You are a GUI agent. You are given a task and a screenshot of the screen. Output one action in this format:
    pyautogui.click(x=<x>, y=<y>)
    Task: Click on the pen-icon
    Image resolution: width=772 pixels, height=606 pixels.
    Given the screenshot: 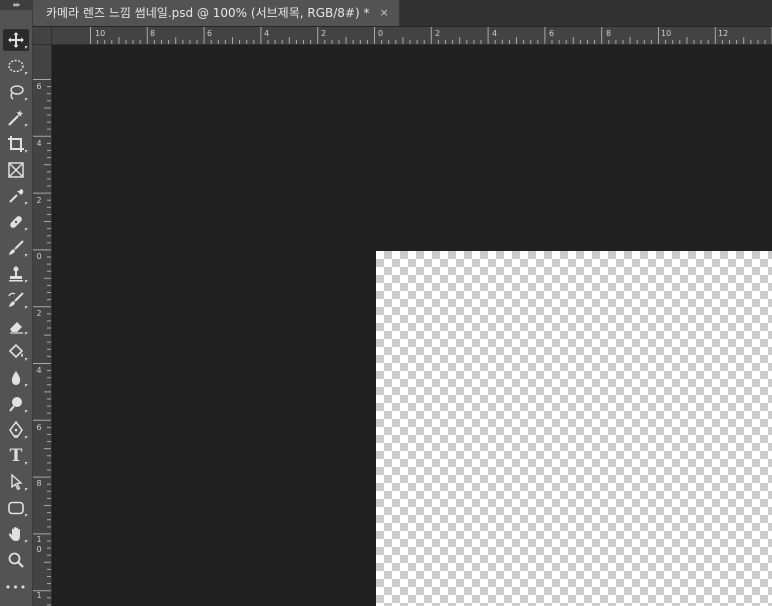 What is the action you would take?
    pyautogui.click(x=16, y=429)
    